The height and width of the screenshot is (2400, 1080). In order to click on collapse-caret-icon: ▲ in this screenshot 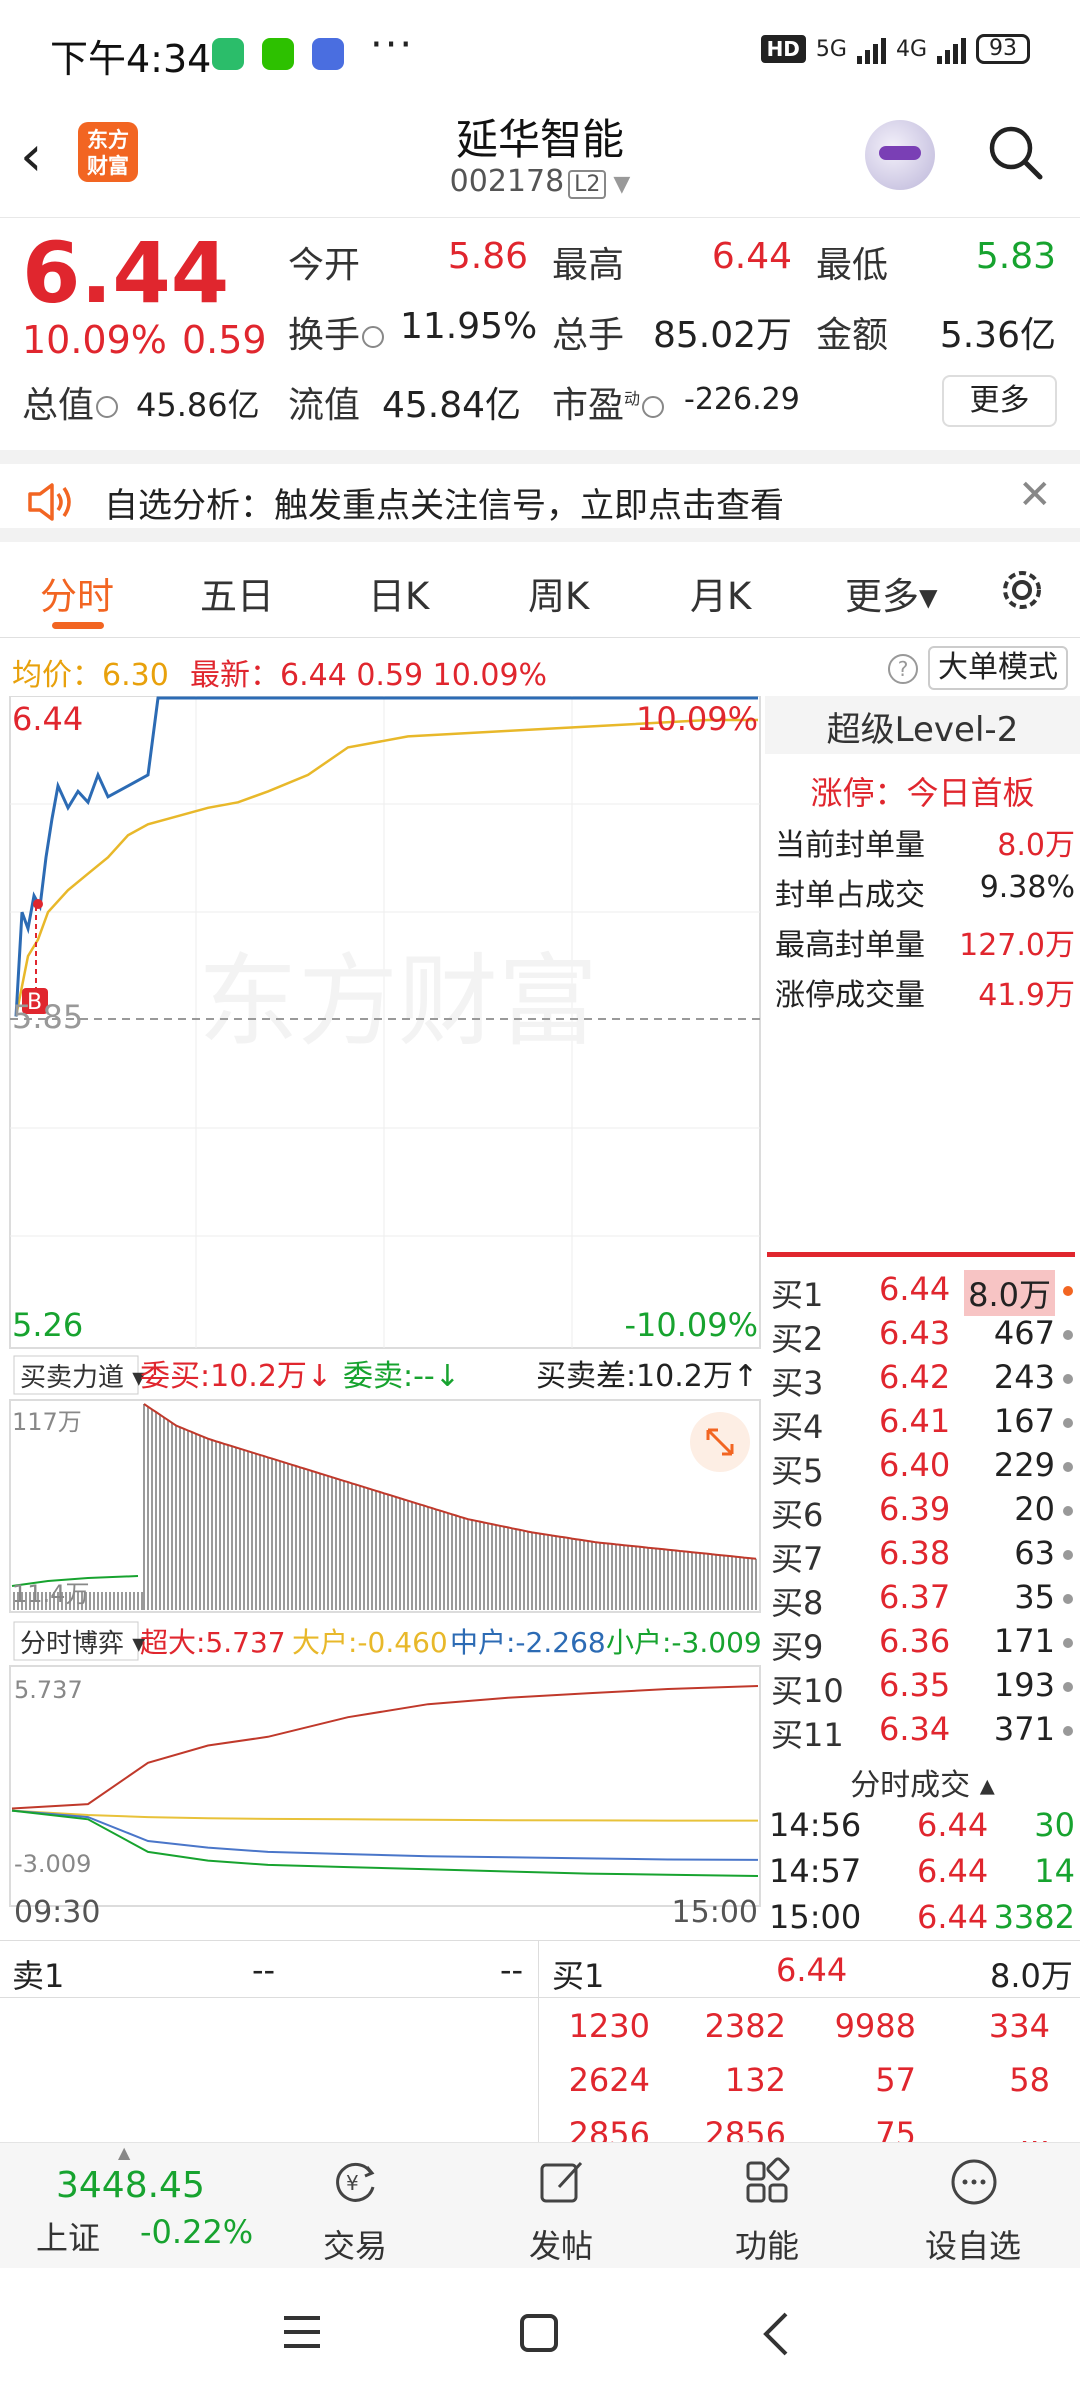, I will do `click(124, 2152)`.